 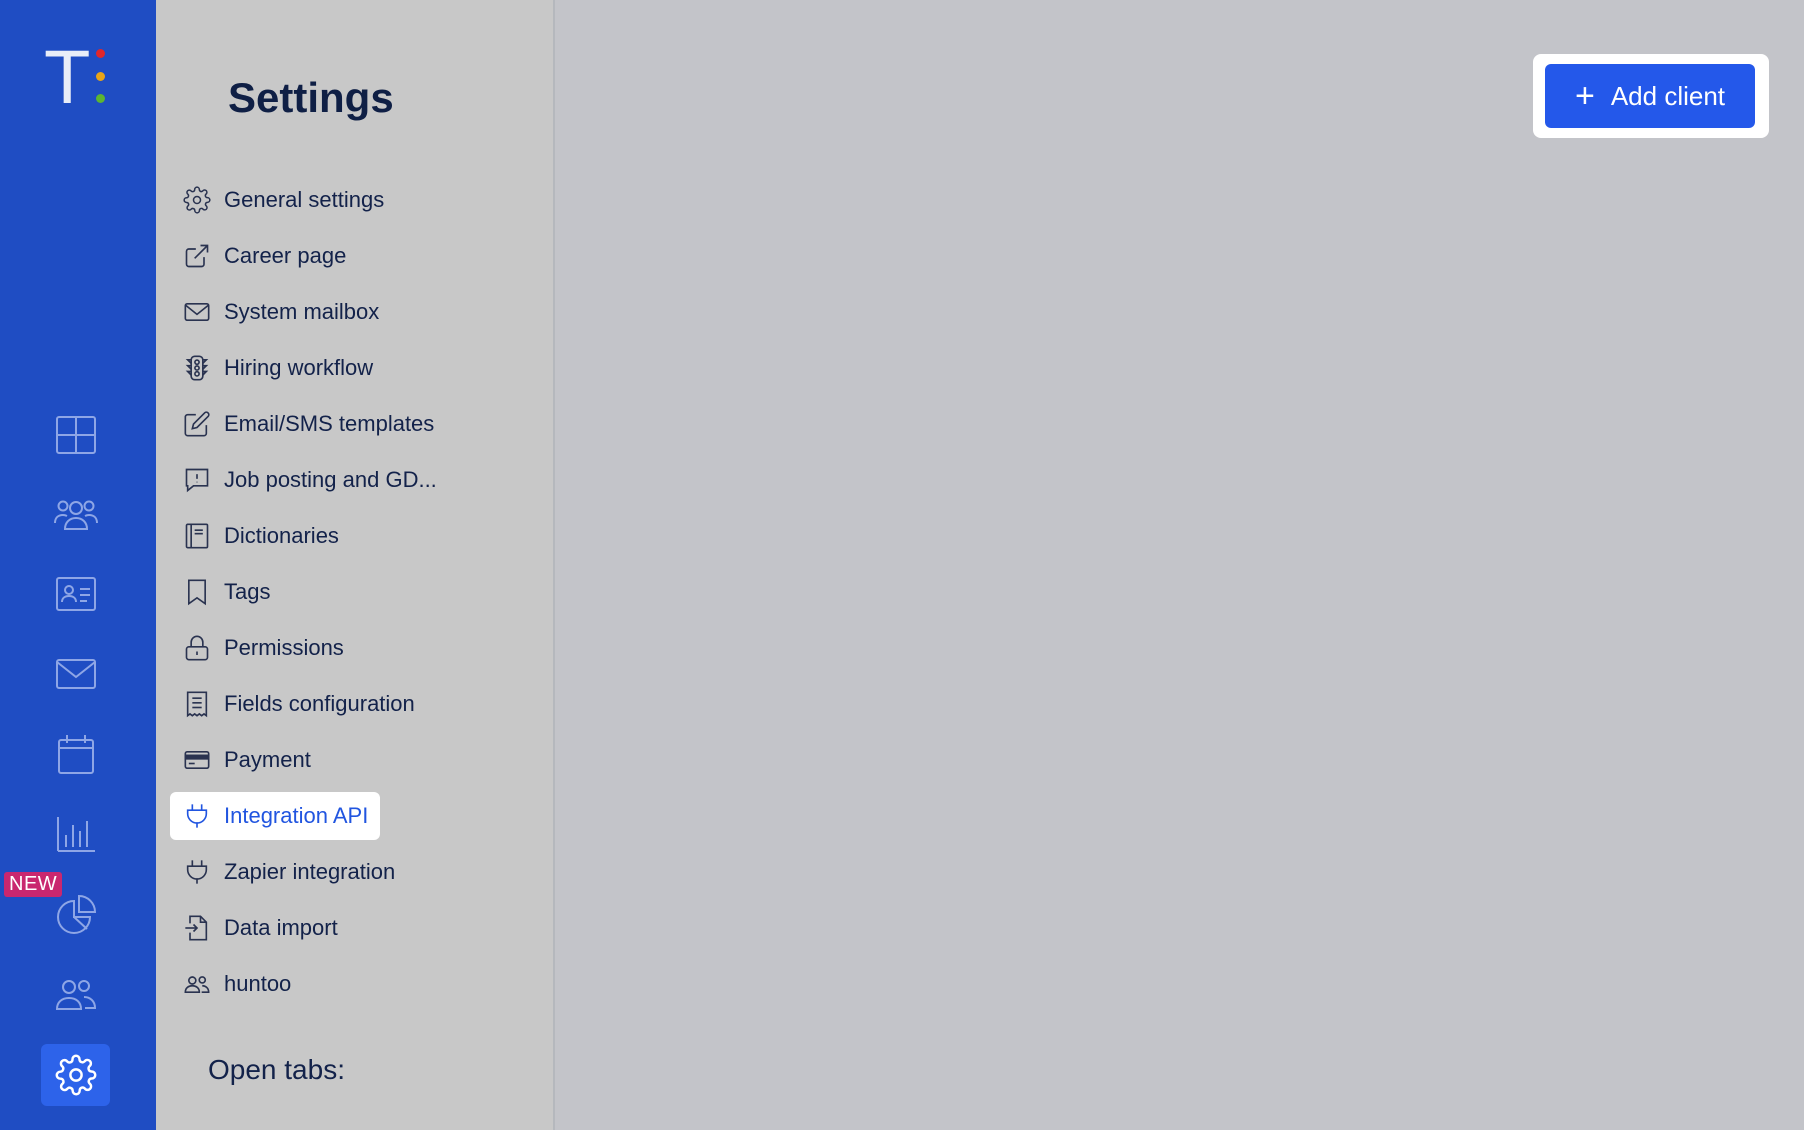 I want to click on contact-card-icon, so click(x=76, y=594).